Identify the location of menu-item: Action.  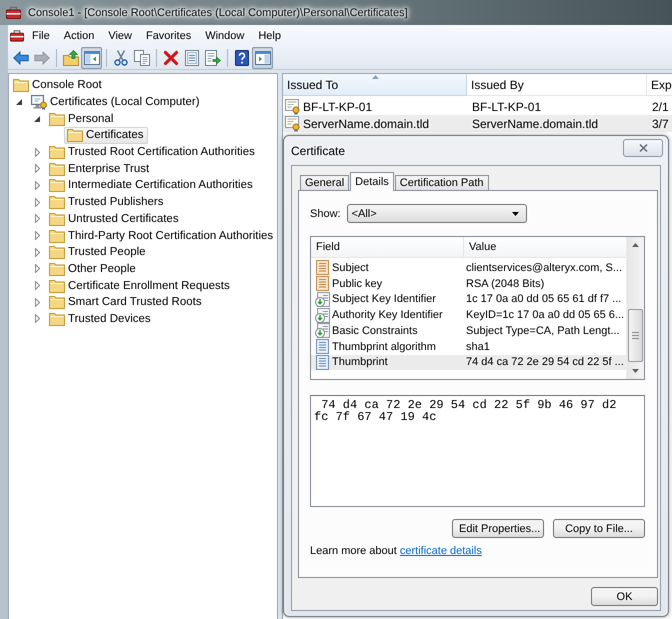
(79, 35).